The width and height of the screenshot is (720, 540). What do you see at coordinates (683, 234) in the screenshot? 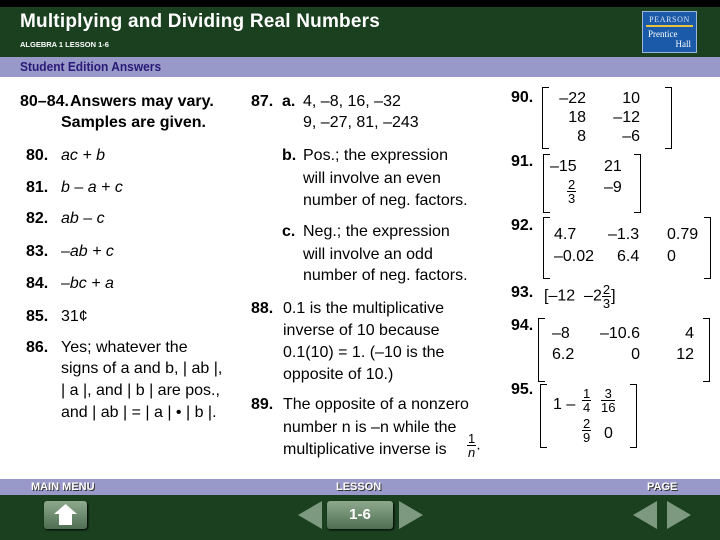
I see `q92-r1c3: 0.79` at bounding box center [683, 234].